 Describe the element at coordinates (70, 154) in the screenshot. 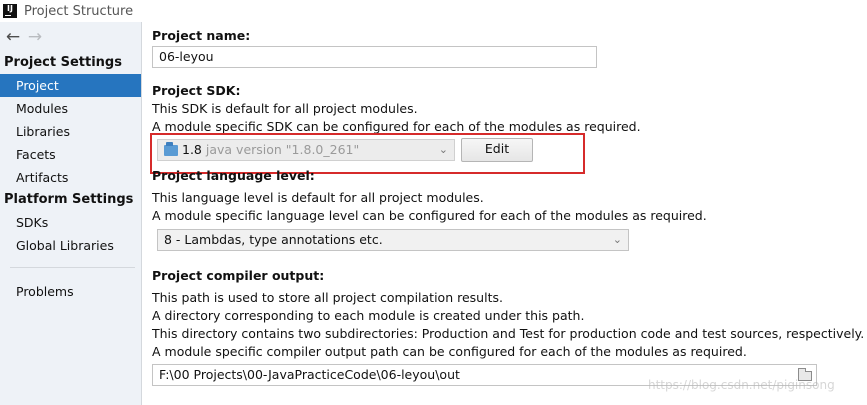

I see `sidebar-item-facets: Facets` at that location.